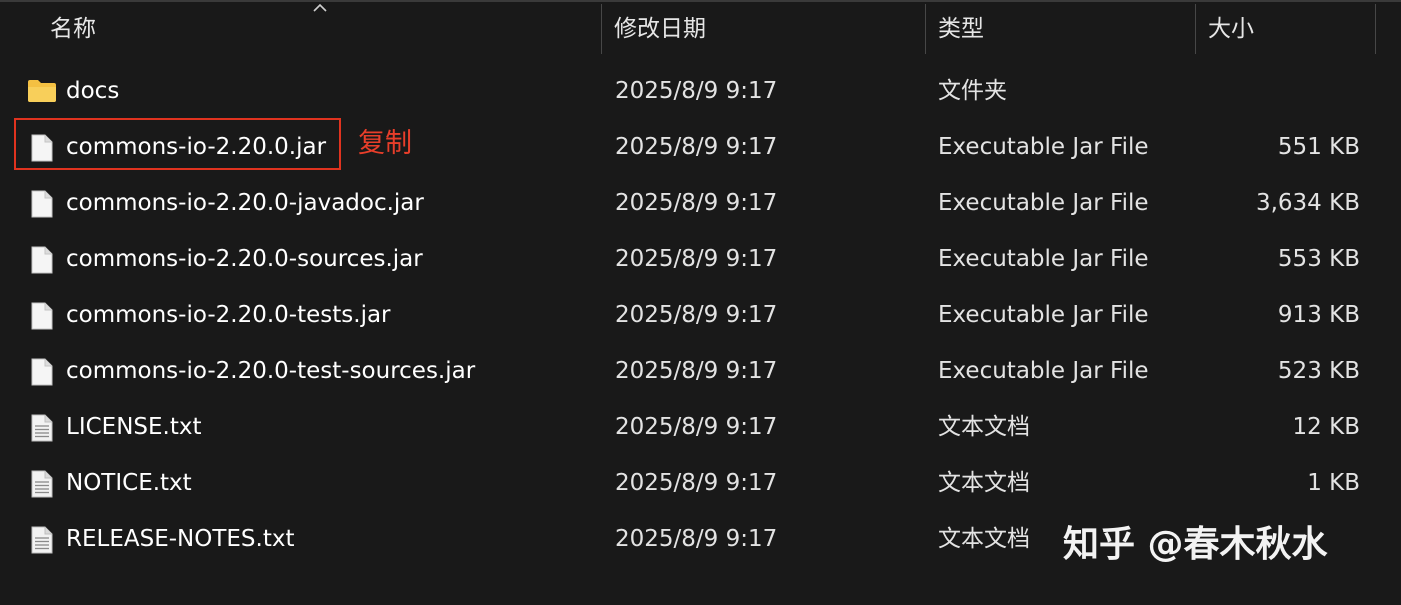 Image resolution: width=1401 pixels, height=605 pixels. I want to click on file-size: 1 KB, so click(1333, 483).